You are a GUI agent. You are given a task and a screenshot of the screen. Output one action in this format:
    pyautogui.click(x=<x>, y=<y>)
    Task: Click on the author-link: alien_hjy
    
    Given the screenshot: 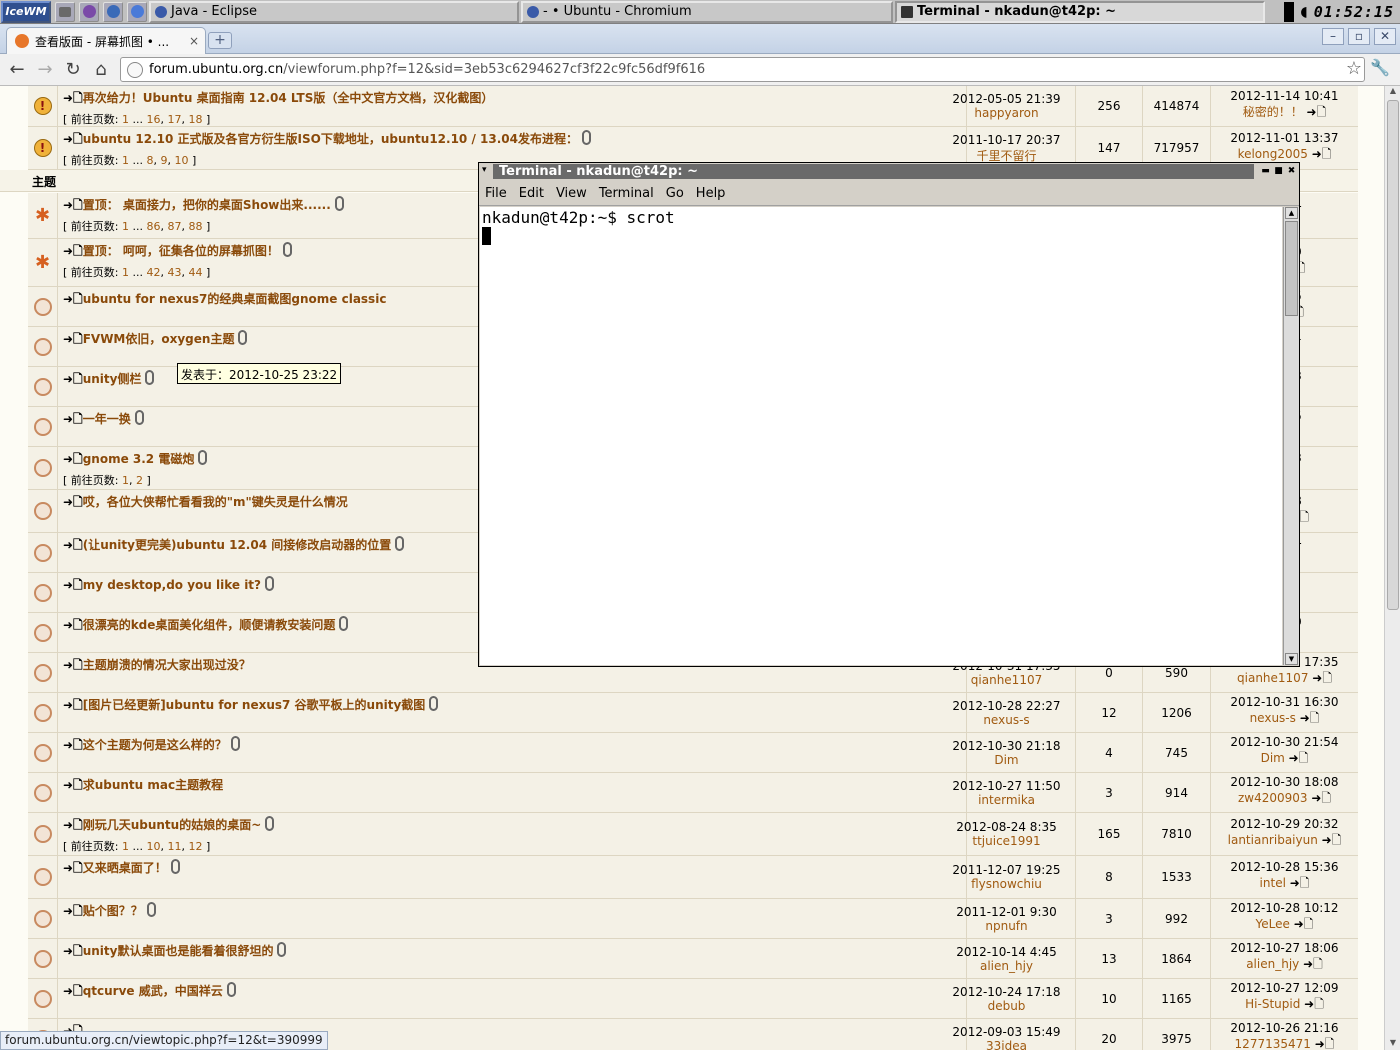 What is the action you would take?
    pyautogui.click(x=1006, y=966)
    